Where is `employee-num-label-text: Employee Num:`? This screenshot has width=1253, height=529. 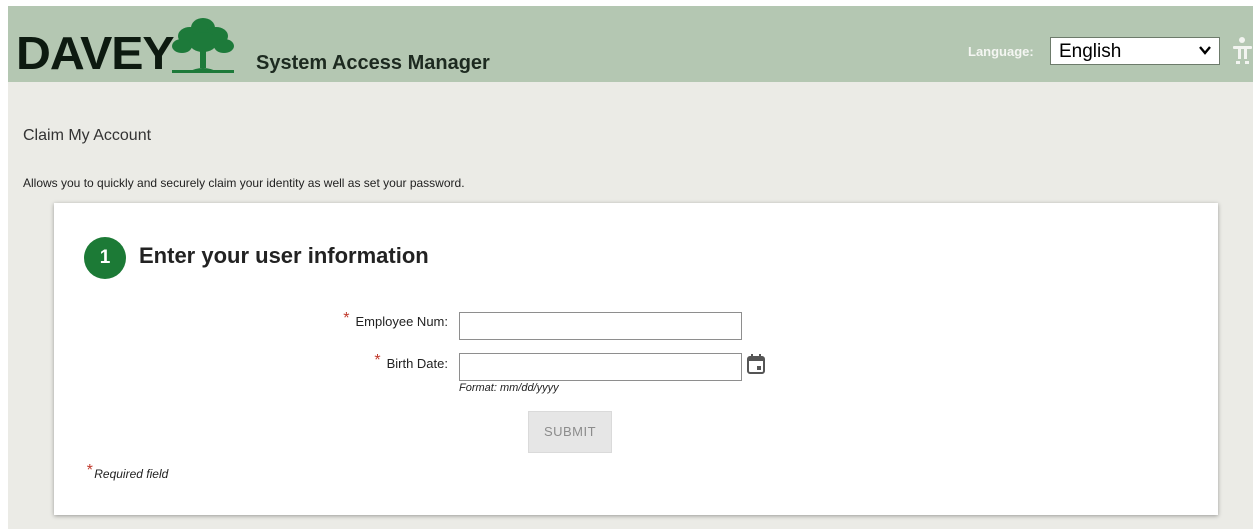 employee-num-label-text: Employee Num: is located at coordinates (401, 321).